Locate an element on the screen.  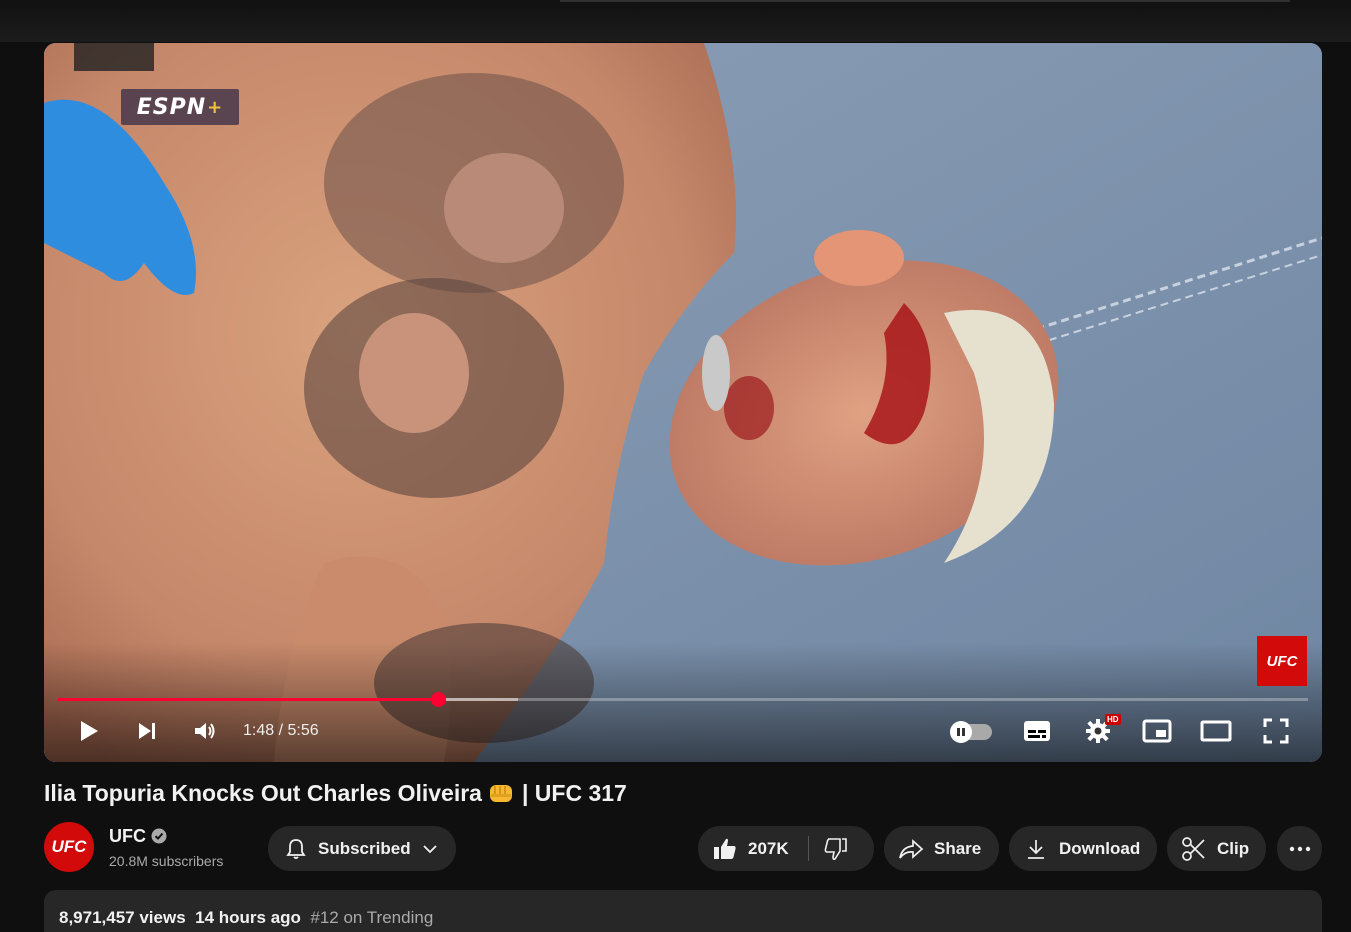
download-button: Download is located at coordinates (1083, 848).